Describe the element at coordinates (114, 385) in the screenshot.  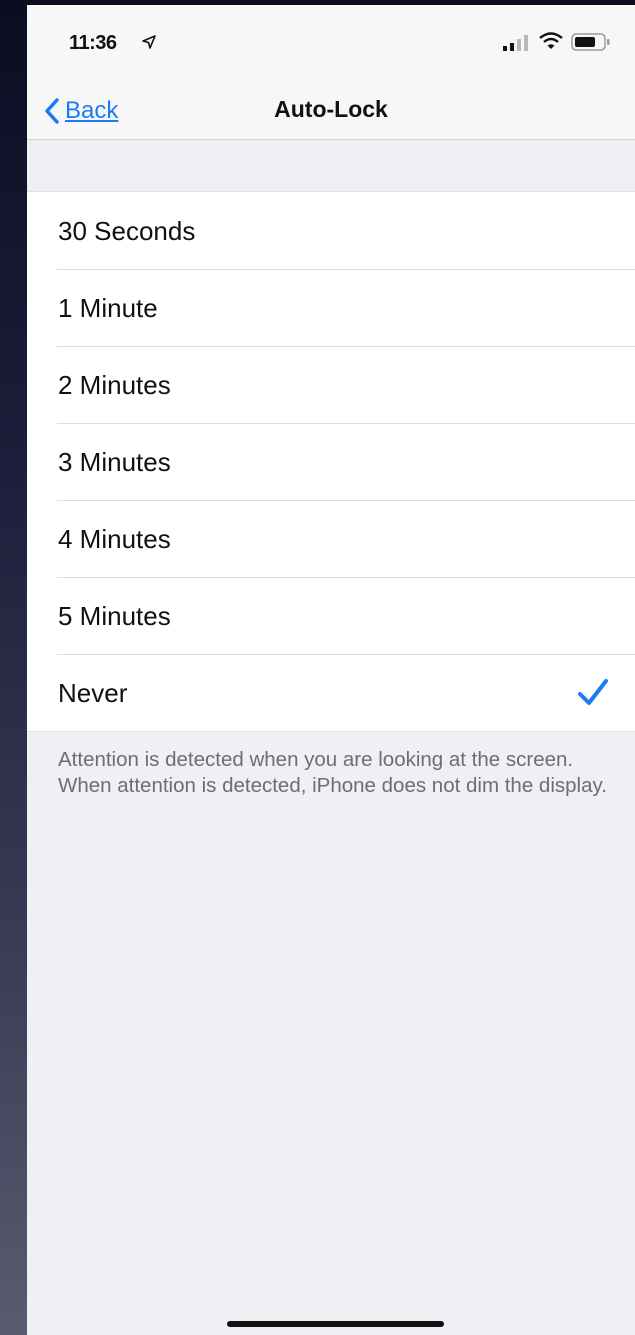
I see `option-label: 2 Minutes` at that location.